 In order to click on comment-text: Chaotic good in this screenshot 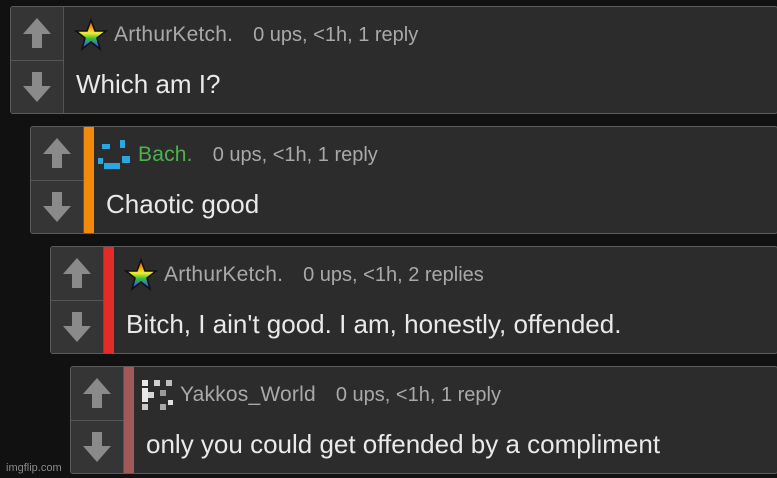, I will do `click(183, 204)`.